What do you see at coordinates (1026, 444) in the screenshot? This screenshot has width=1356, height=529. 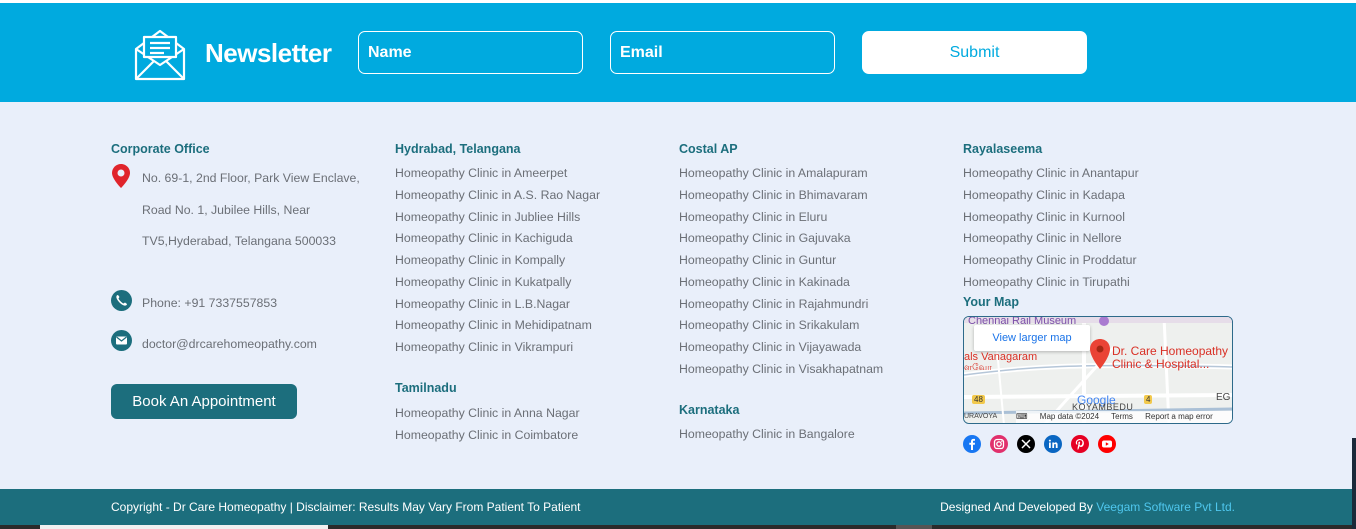 I see `x-twitter-icon` at bounding box center [1026, 444].